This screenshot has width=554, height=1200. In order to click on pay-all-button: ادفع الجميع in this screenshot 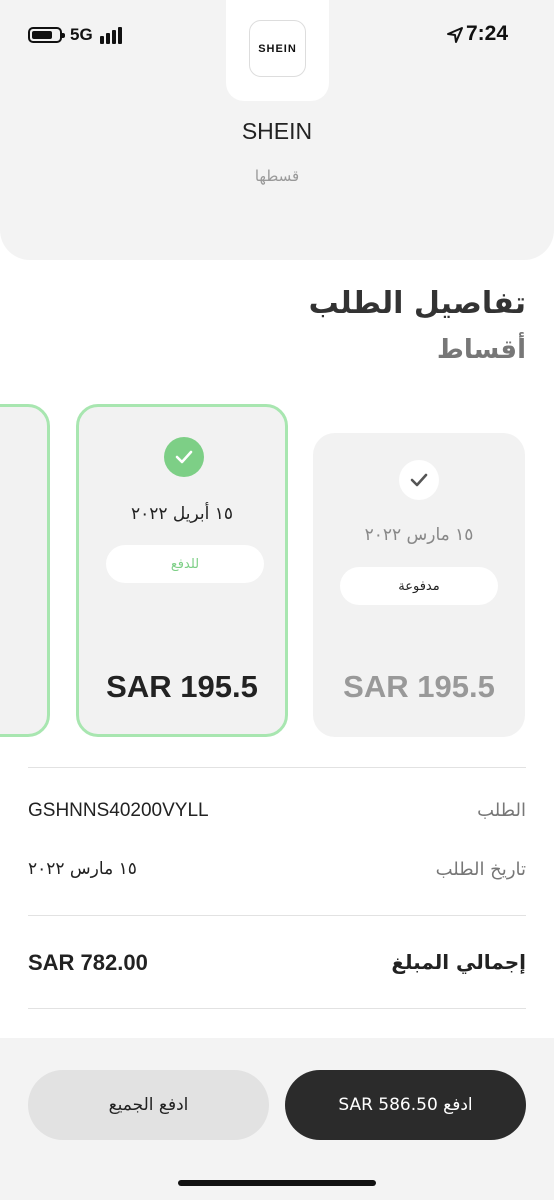, I will do `click(148, 1105)`.